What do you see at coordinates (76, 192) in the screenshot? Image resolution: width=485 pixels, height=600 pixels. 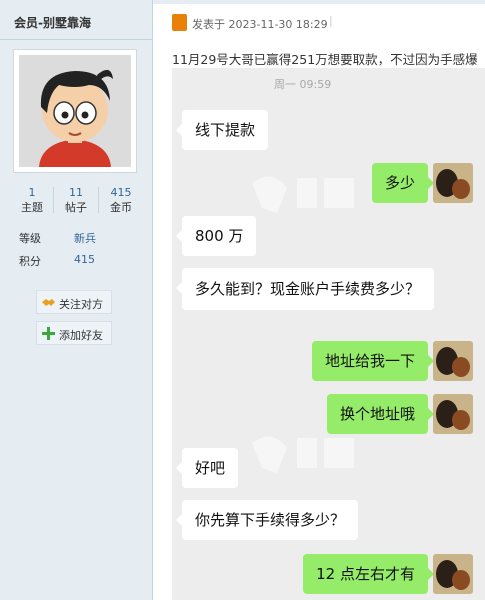 I see `stat-posts-value: 11` at bounding box center [76, 192].